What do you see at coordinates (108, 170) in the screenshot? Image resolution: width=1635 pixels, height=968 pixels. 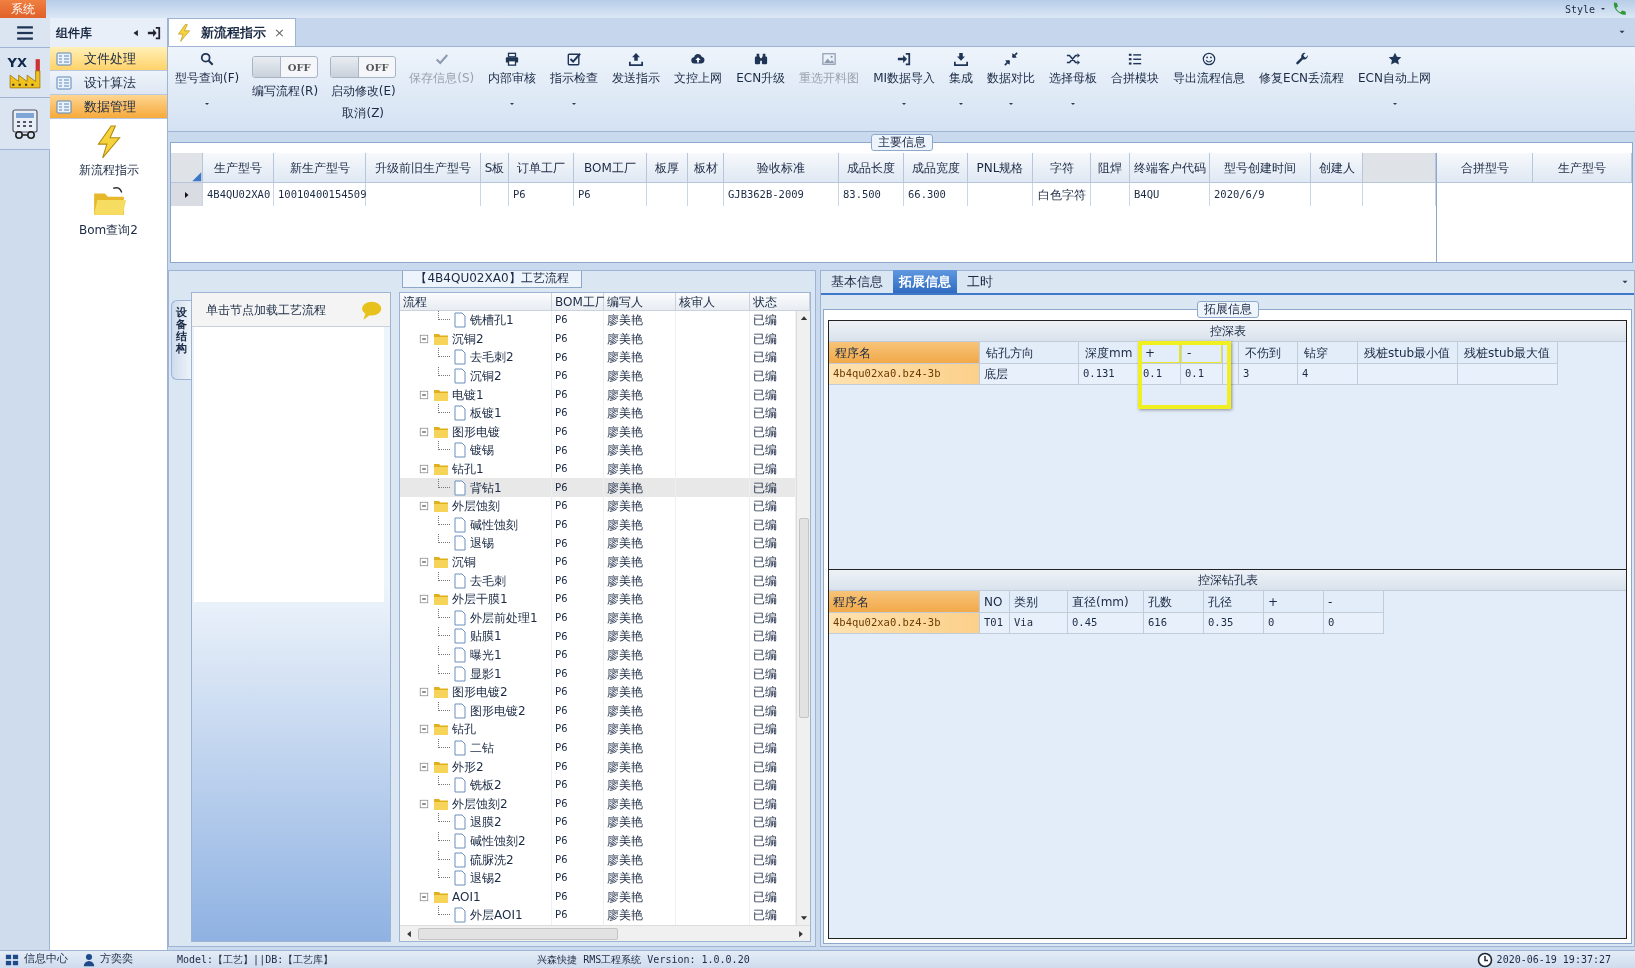 I see `component-label: 新流程指示` at bounding box center [108, 170].